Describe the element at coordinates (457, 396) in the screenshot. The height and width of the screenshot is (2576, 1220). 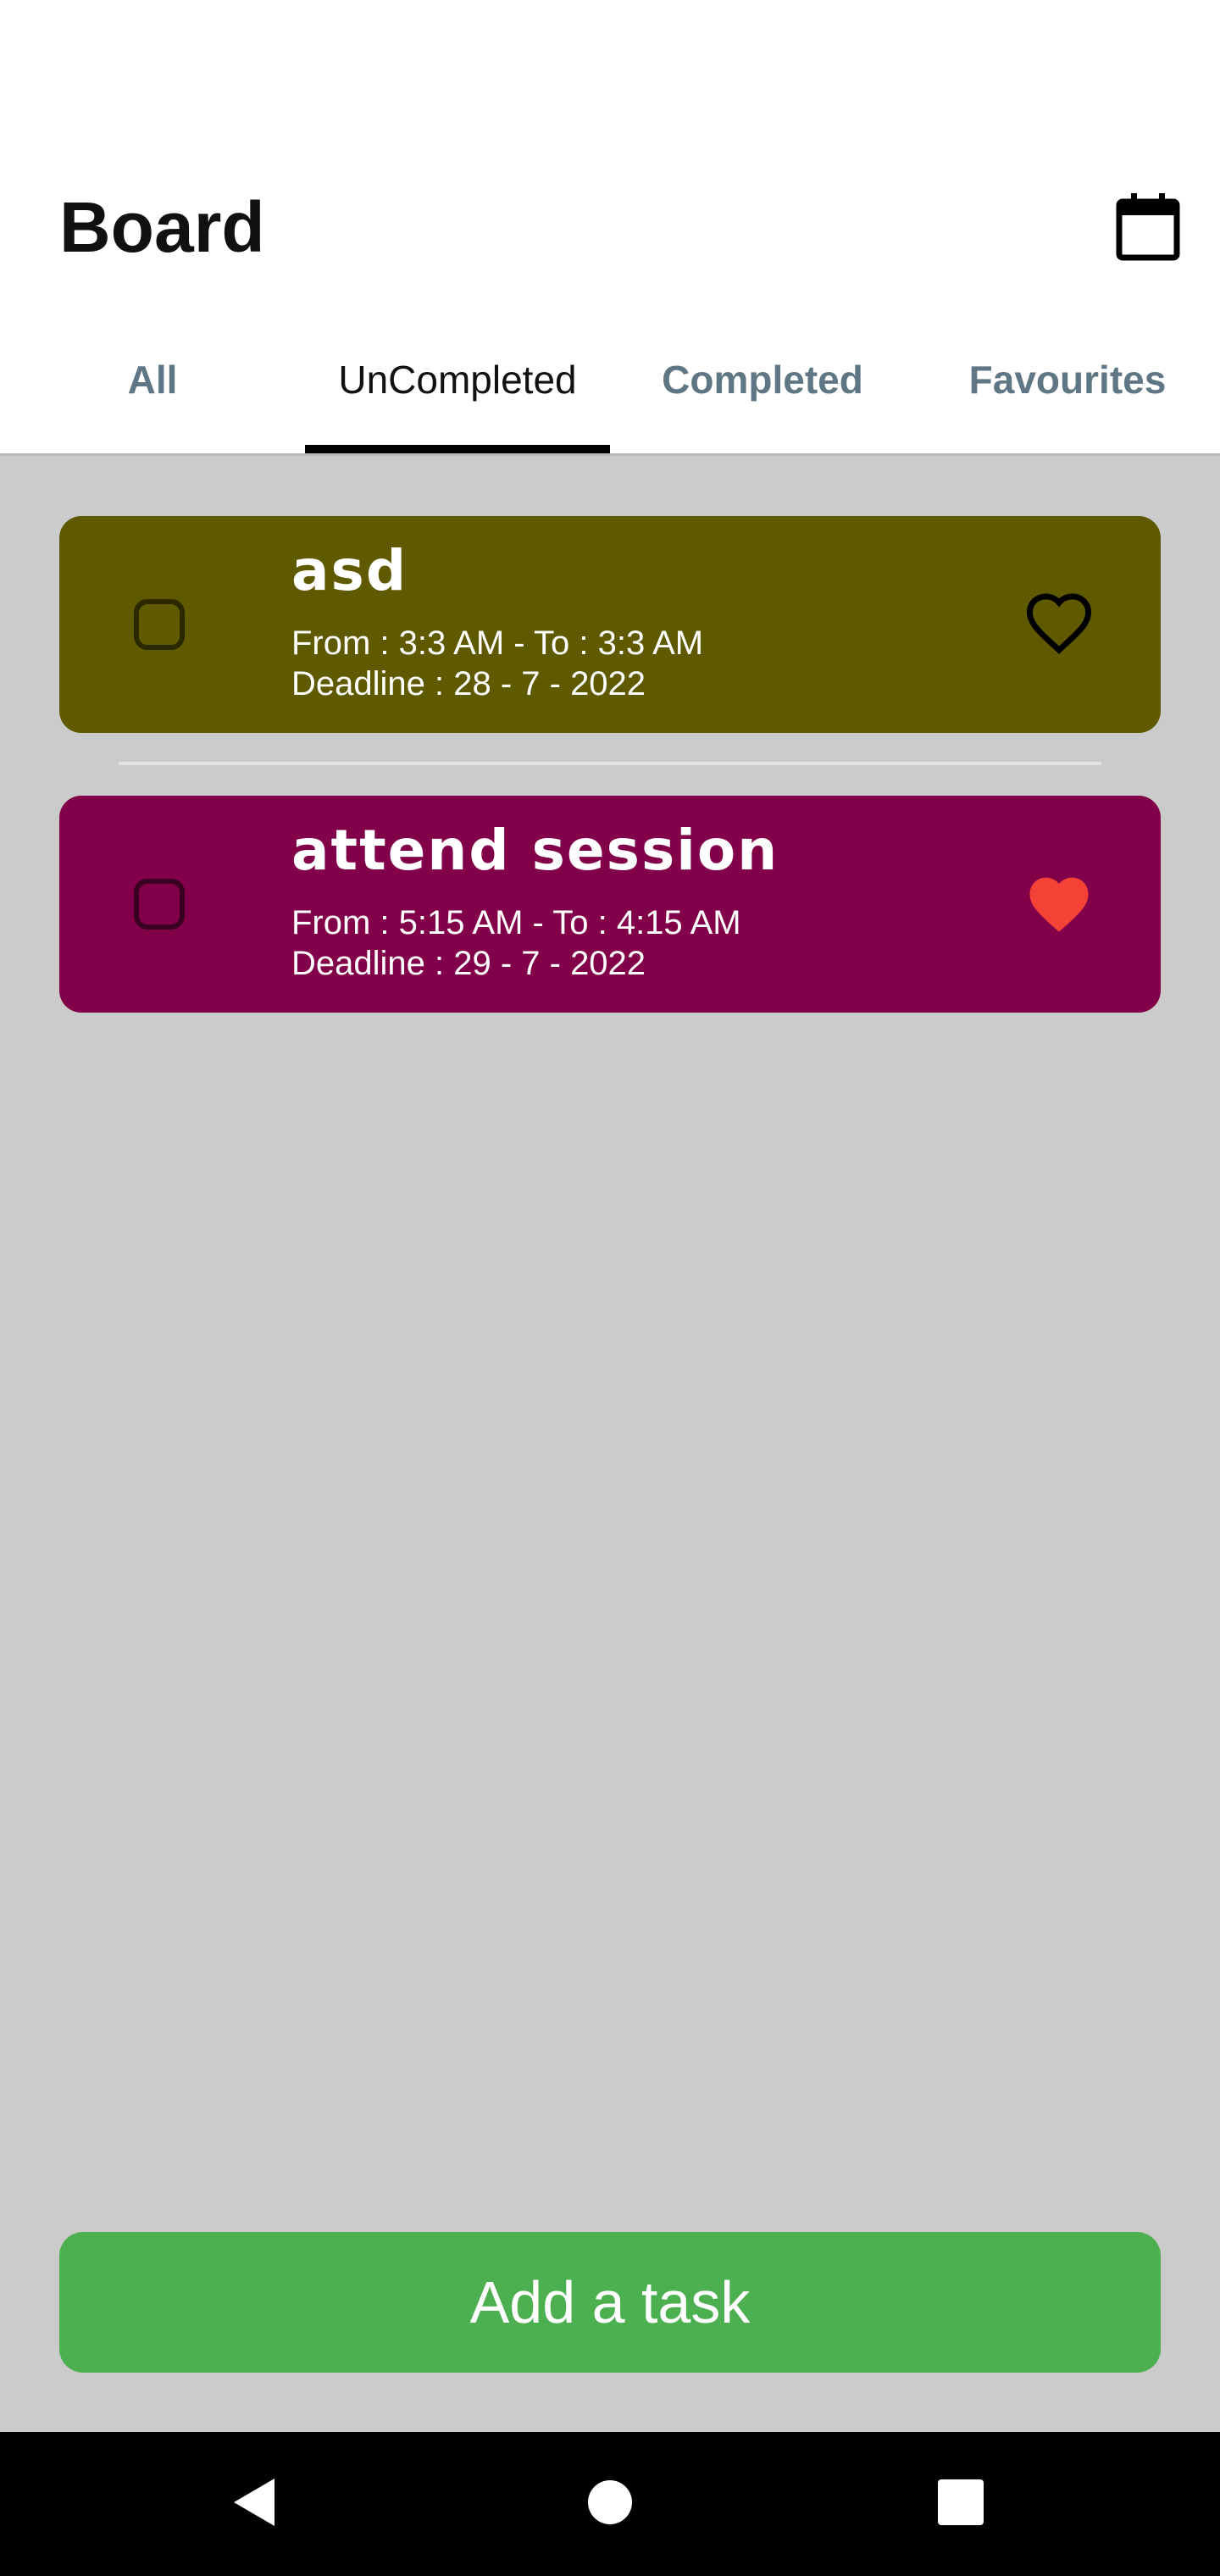
I see `tab-uncompleted: UnCompleted` at that location.